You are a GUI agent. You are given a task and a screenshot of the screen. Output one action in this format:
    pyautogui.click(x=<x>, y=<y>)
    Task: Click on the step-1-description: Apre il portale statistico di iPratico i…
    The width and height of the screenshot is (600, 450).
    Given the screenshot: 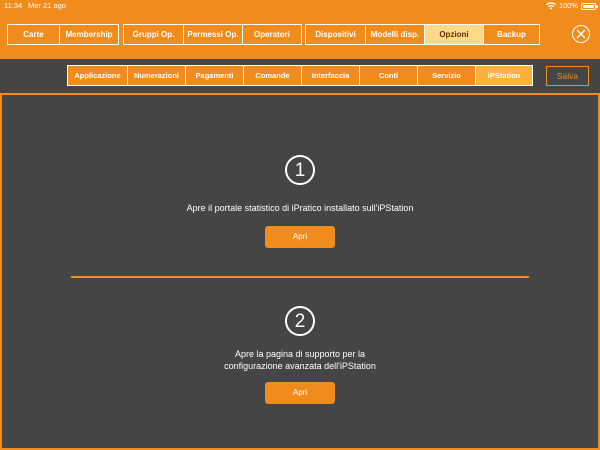 What is the action you would take?
    pyautogui.click(x=300, y=208)
    